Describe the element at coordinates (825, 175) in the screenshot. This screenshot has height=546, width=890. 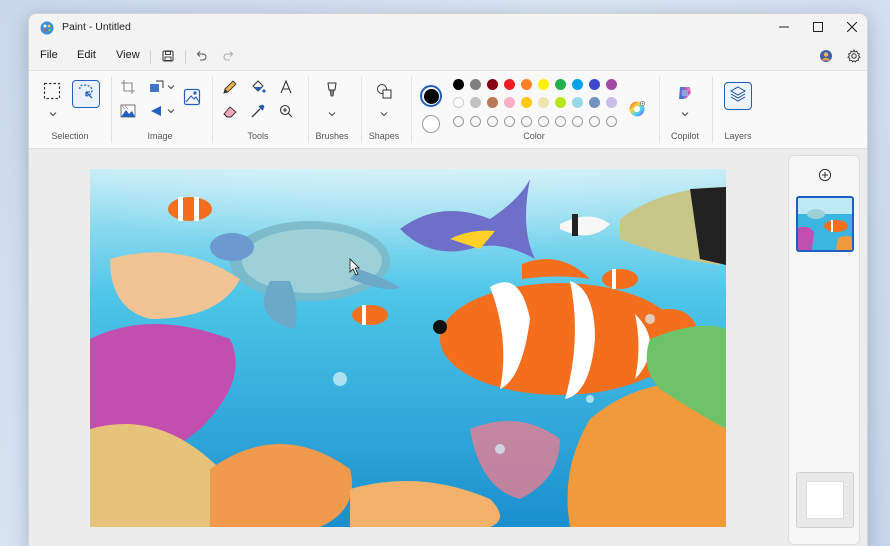
I see `add-layer-icon` at that location.